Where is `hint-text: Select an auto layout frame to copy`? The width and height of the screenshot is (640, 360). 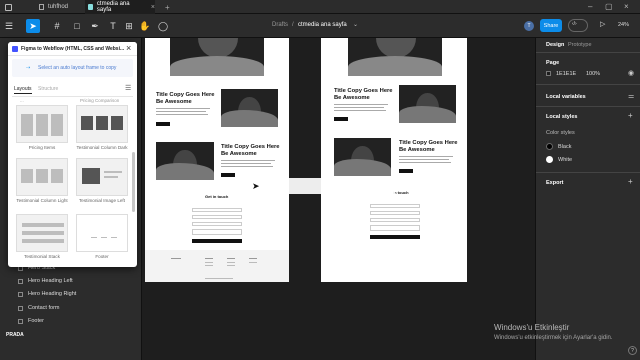
hint-text: Select an auto layout frame to copy is located at coordinates (77, 68).